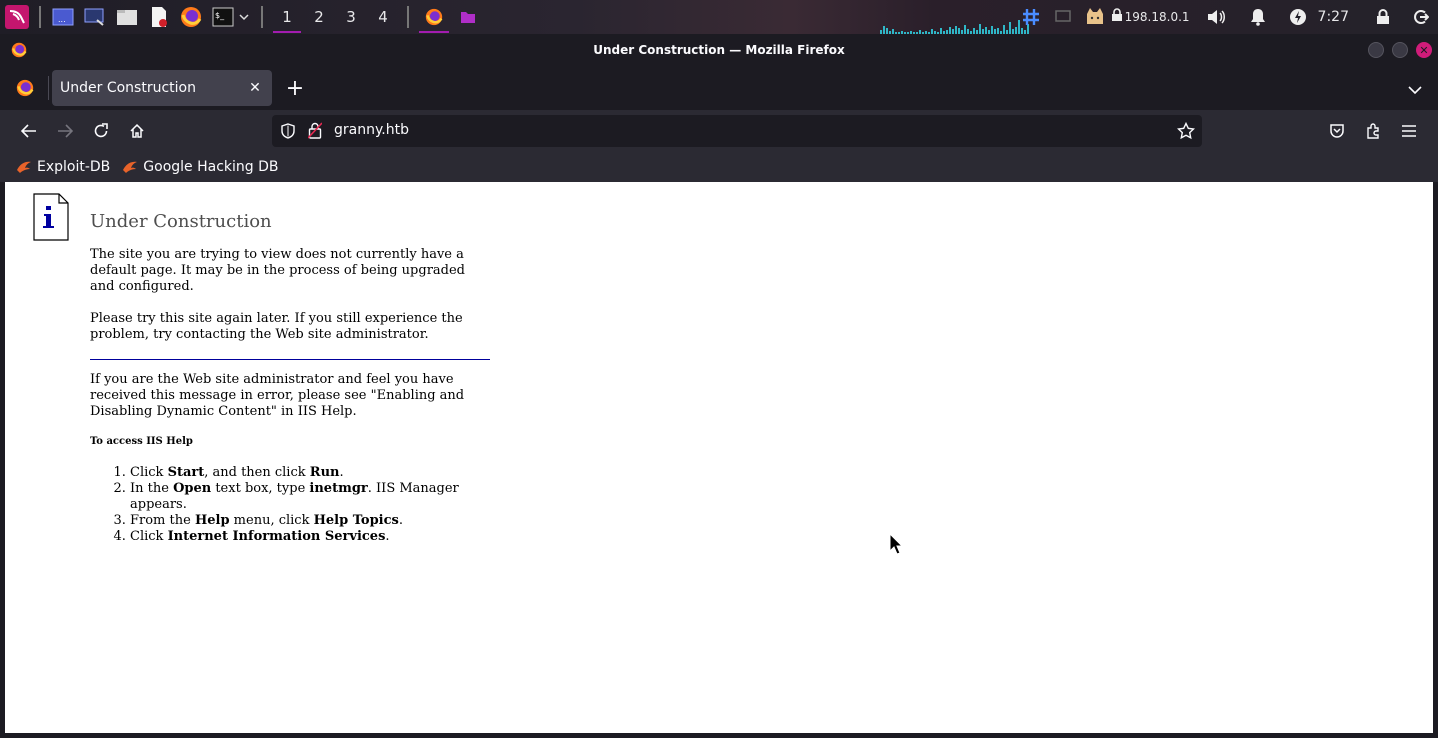  What do you see at coordinates (315, 132) in the screenshot?
I see `insecure-lock-icon` at bounding box center [315, 132].